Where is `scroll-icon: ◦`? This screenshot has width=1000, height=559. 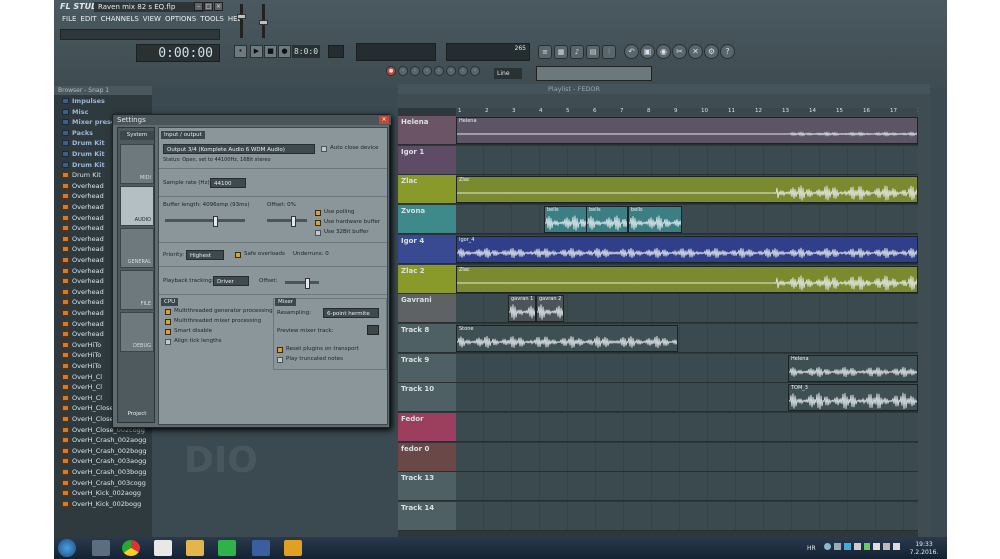
scroll-icon: ◦ is located at coordinates (463, 71).